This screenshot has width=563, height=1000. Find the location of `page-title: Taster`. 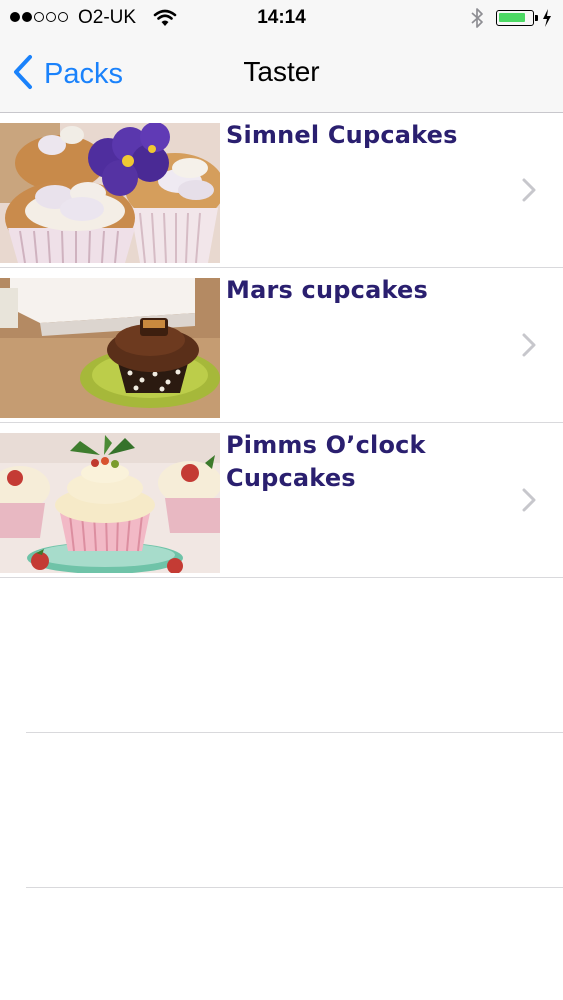

page-title: Taster is located at coordinates (281, 71).